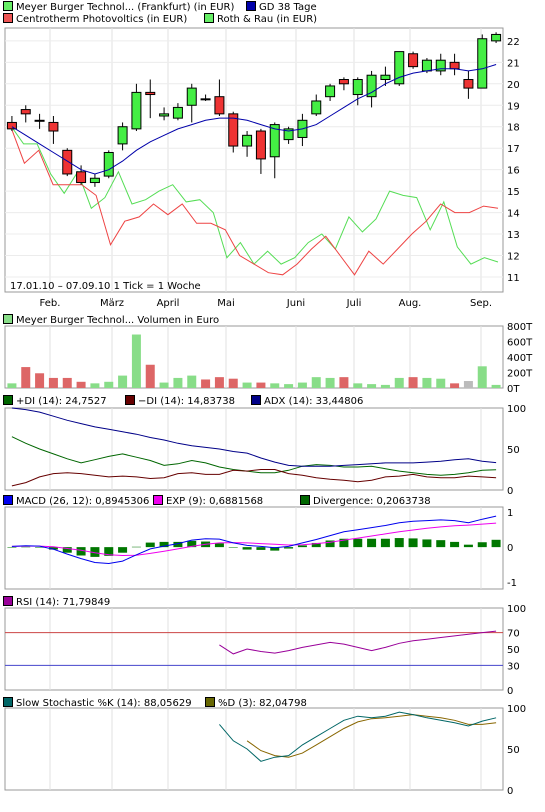 The image size is (545, 812). I want to click on rsi-tick-label: 30, so click(513, 666).